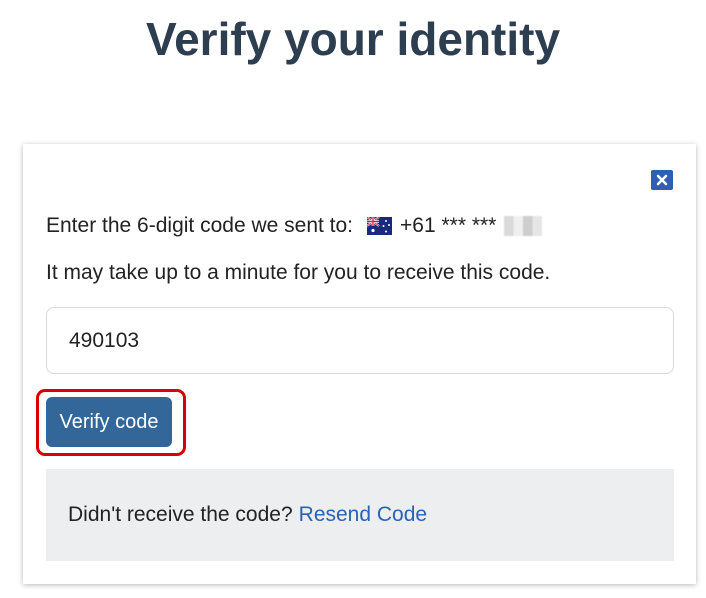 Image resolution: width=706 pixels, height=598 pixels. I want to click on close-button, so click(662, 180).